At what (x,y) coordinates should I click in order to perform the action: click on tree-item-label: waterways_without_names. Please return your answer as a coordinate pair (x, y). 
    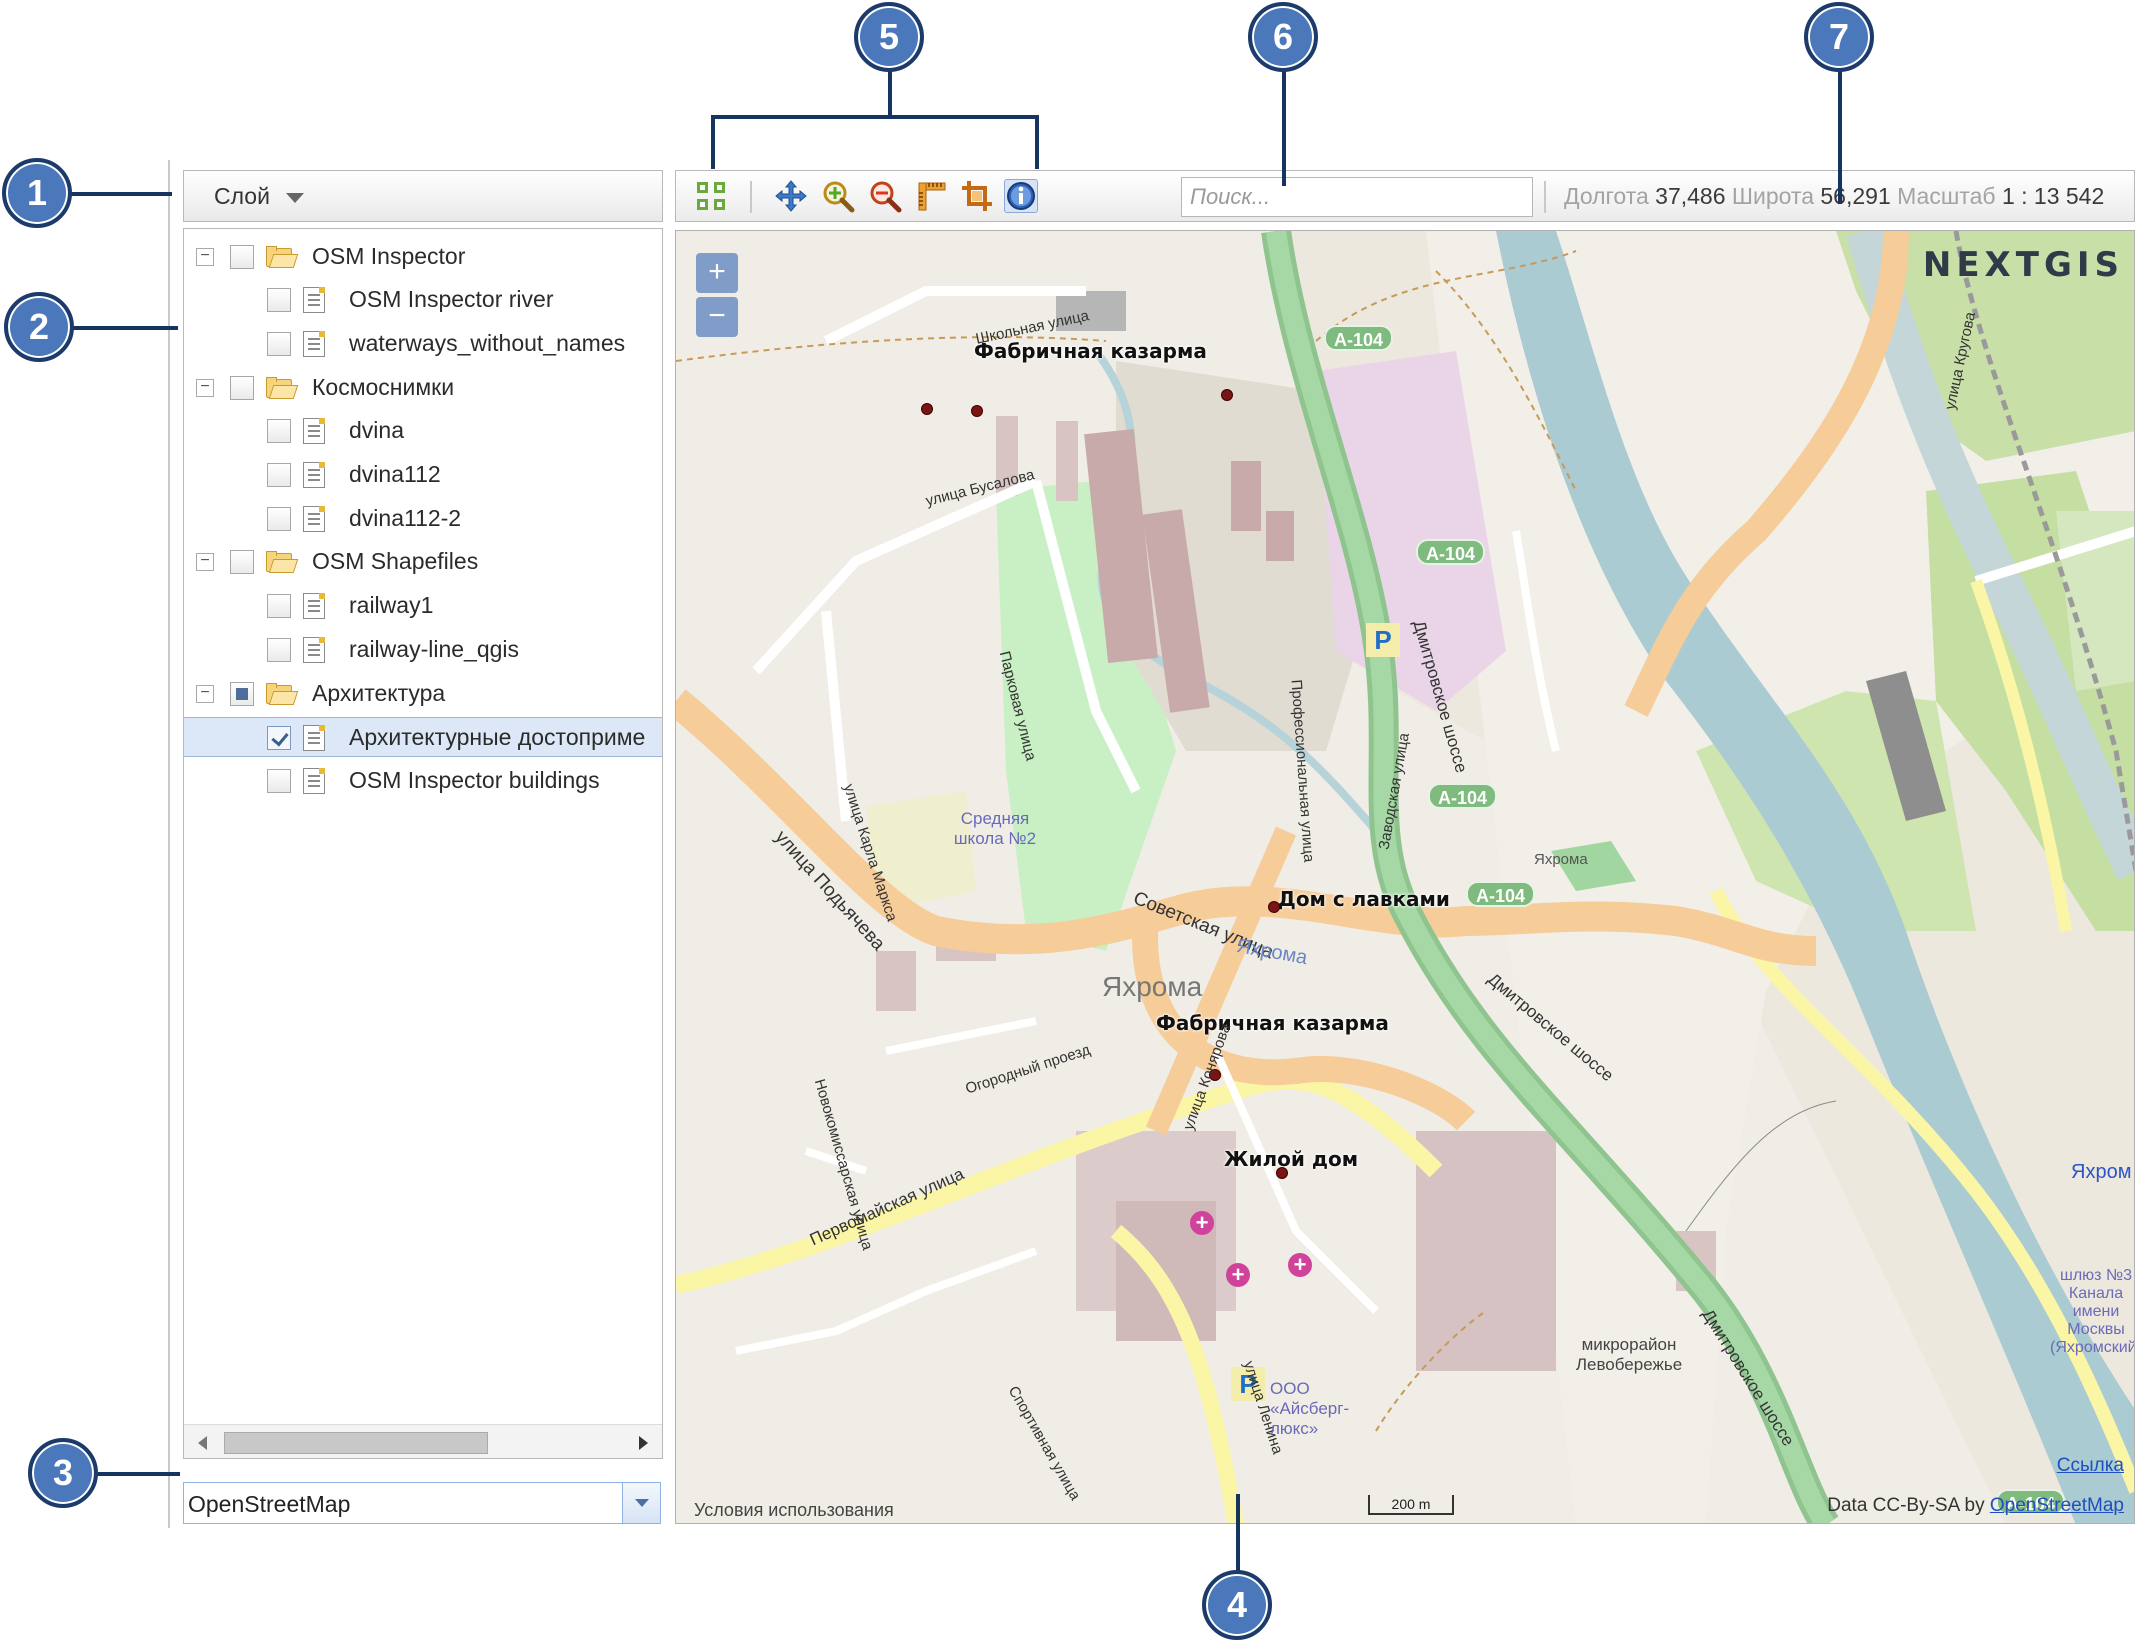
    Looking at the image, I should click on (487, 343).